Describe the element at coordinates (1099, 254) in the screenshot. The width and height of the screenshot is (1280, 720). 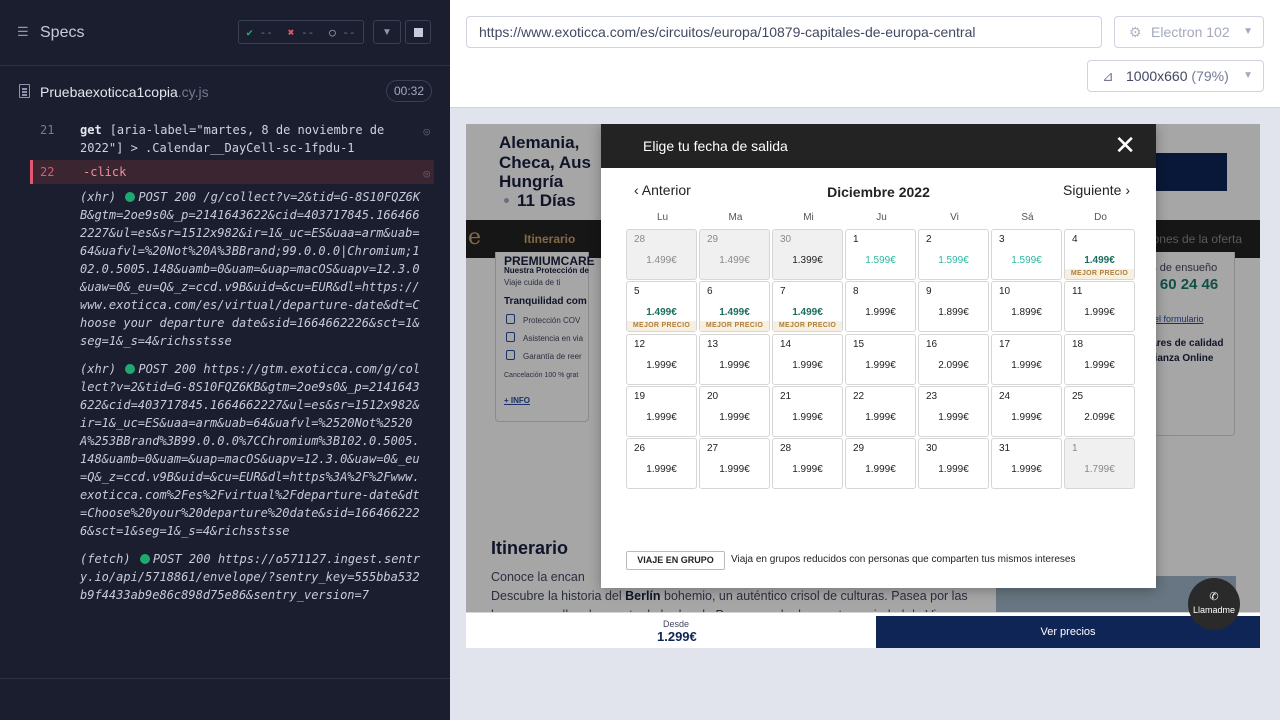
I see `calendar-day: 4 1.499€ MEJOR PRECIO` at that location.